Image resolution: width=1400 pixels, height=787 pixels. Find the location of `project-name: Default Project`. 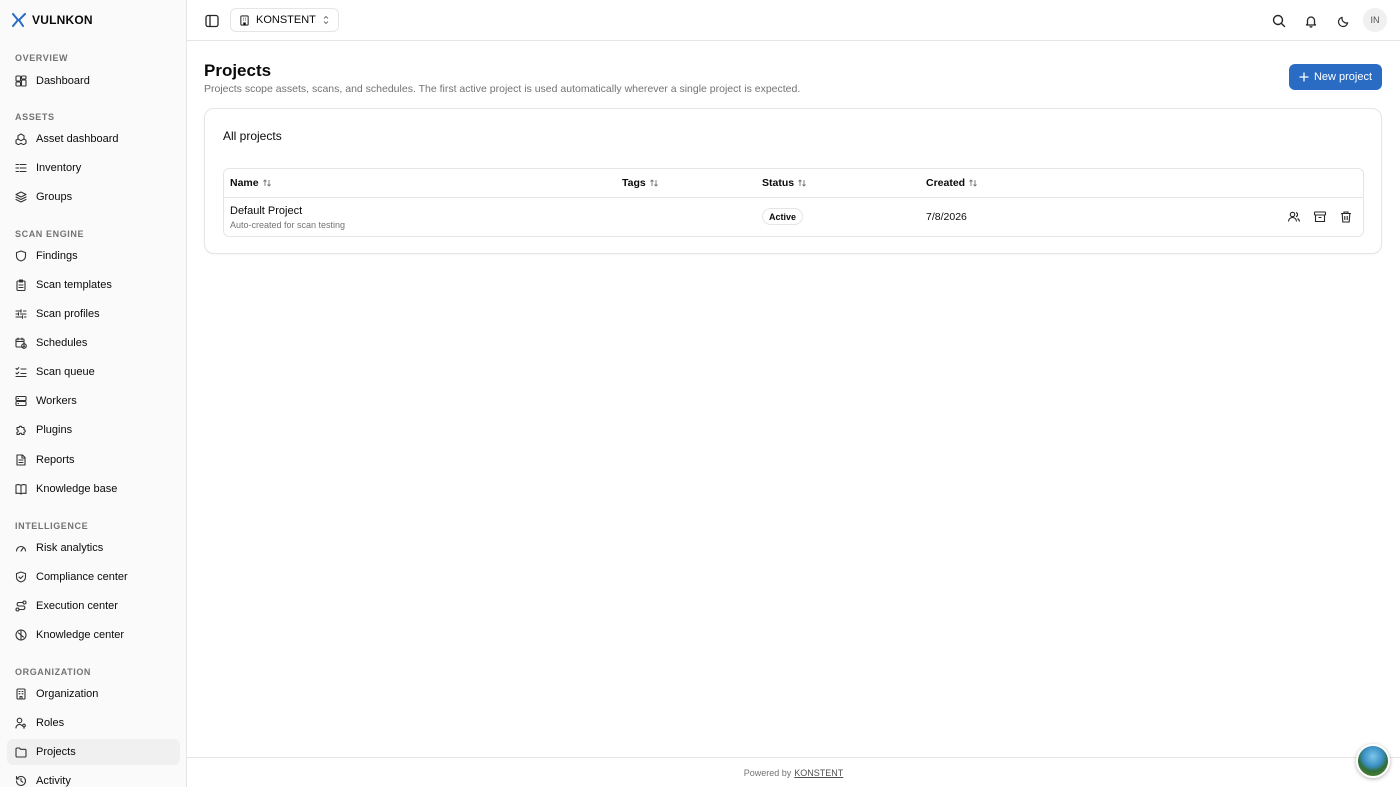

project-name: Default Project is located at coordinates (266, 211).